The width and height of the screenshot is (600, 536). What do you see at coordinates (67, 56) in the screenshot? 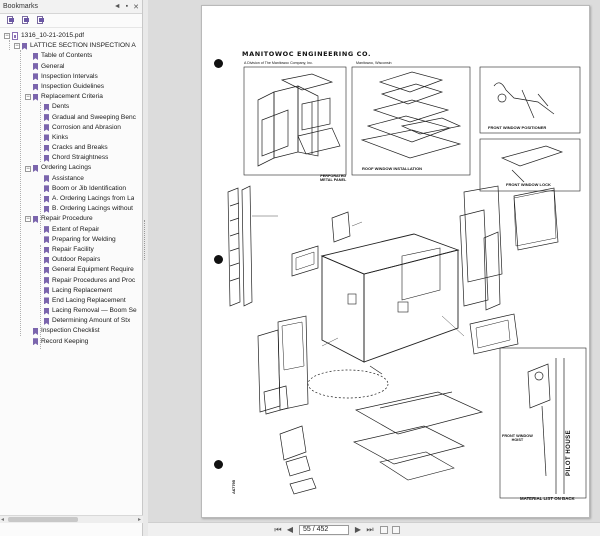
I see `bookmark-label: Table of Contents` at bounding box center [67, 56].